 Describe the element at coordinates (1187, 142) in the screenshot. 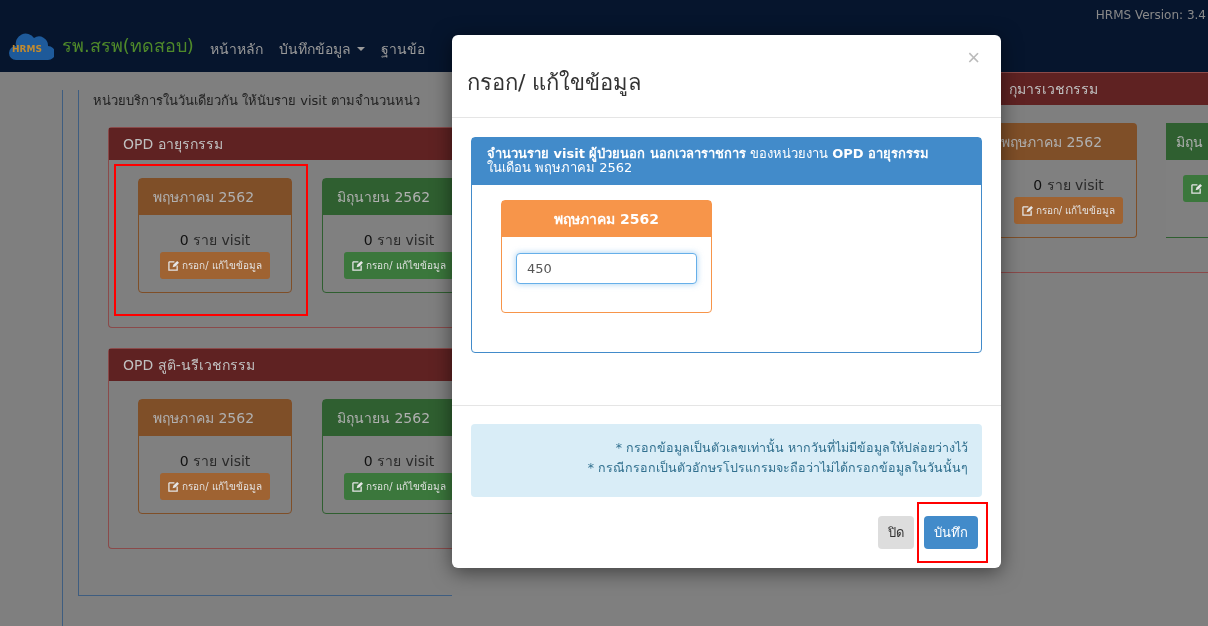

I see `month-header: มิถุน` at that location.